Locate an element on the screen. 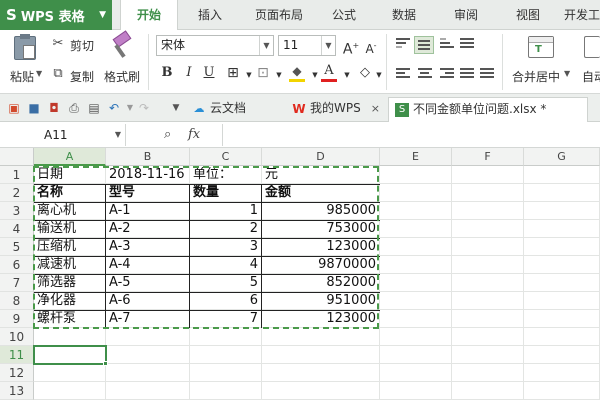 This screenshot has width=600, height=400. table-row-amount: 985000 is located at coordinates (321, 211).